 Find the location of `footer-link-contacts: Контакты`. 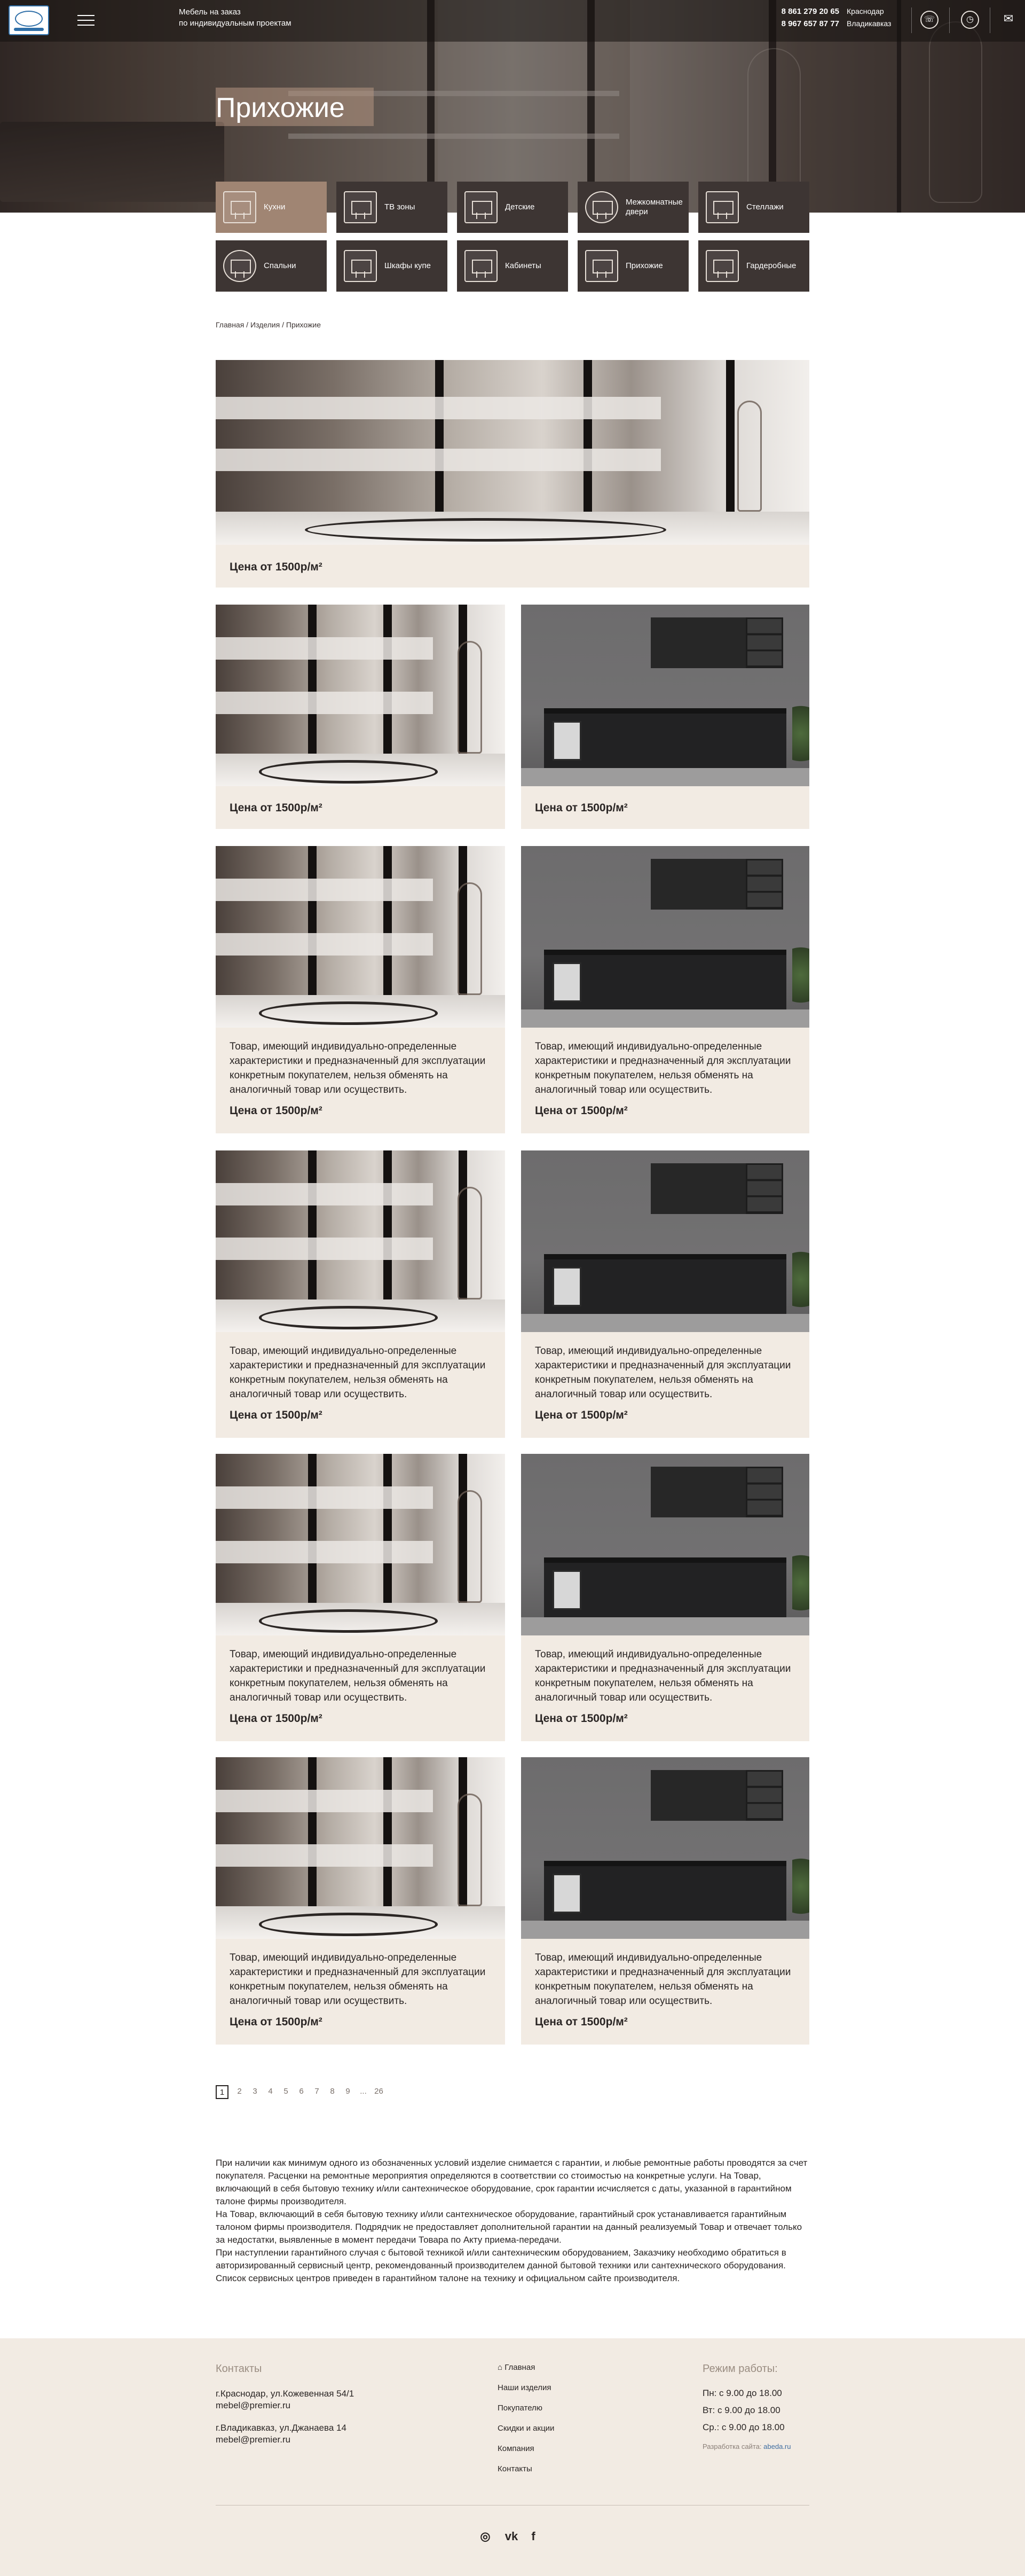

footer-link-contacts: Контакты is located at coordinates (567, 2468).